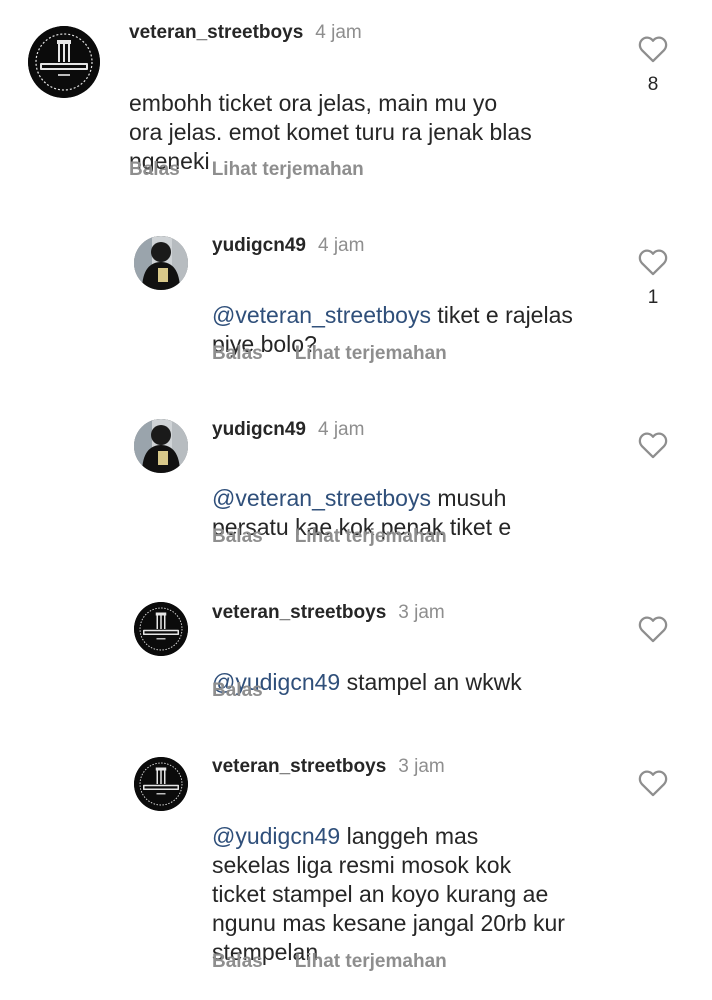  What do you see at coordinates (417, 668) in the screenshot?
I see `comment-text: @yudigcn49 stampel an wkwk` at bounding box center [417, 668].